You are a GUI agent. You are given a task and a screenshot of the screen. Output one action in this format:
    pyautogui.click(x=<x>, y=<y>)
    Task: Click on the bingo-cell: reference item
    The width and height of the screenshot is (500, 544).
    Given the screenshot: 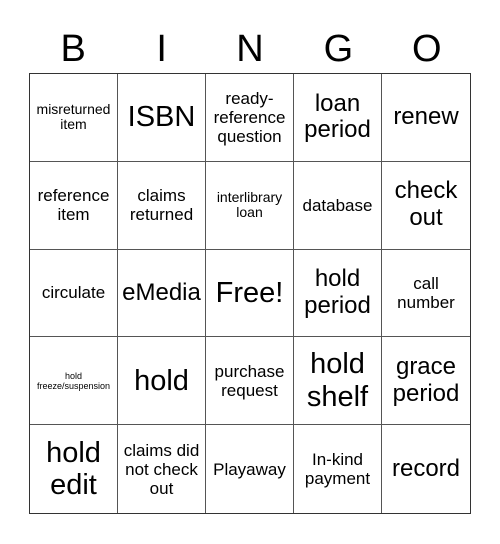 What is the action you would take?
    pyautogui.click(x=74, y=205)
    